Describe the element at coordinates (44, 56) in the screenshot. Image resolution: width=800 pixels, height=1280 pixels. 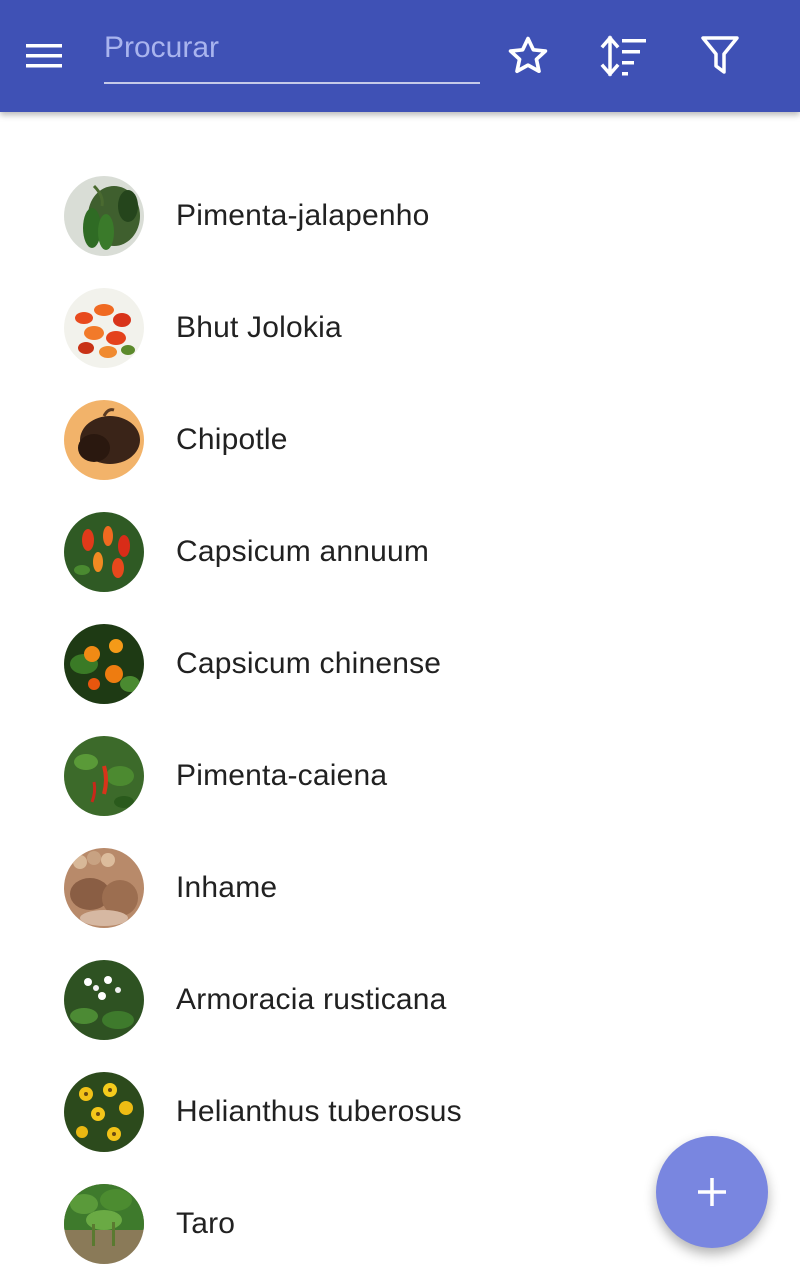
I see `menu-icon` at that location.